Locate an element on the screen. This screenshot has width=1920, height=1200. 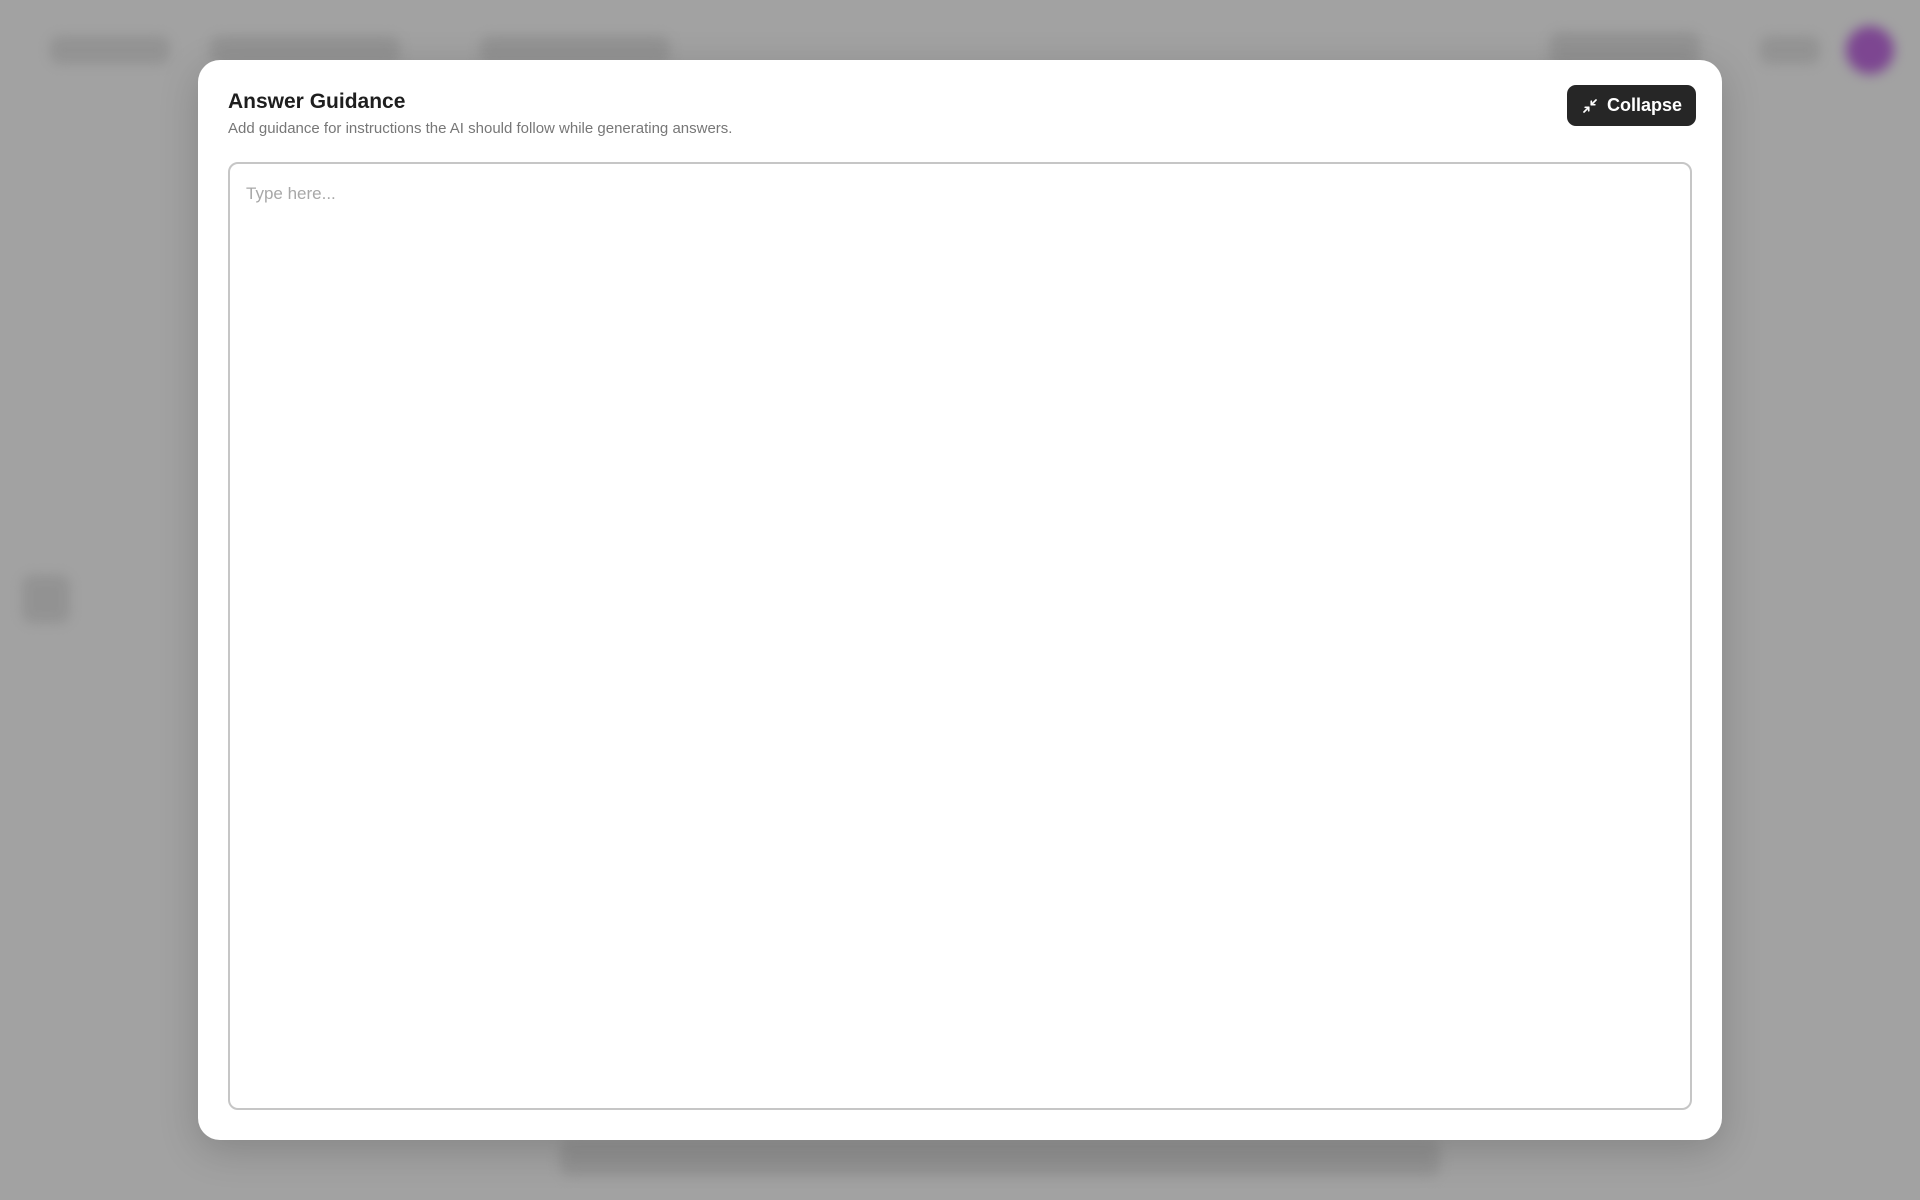
collapse-arrows-icon is located at coordinates (1590, 105).